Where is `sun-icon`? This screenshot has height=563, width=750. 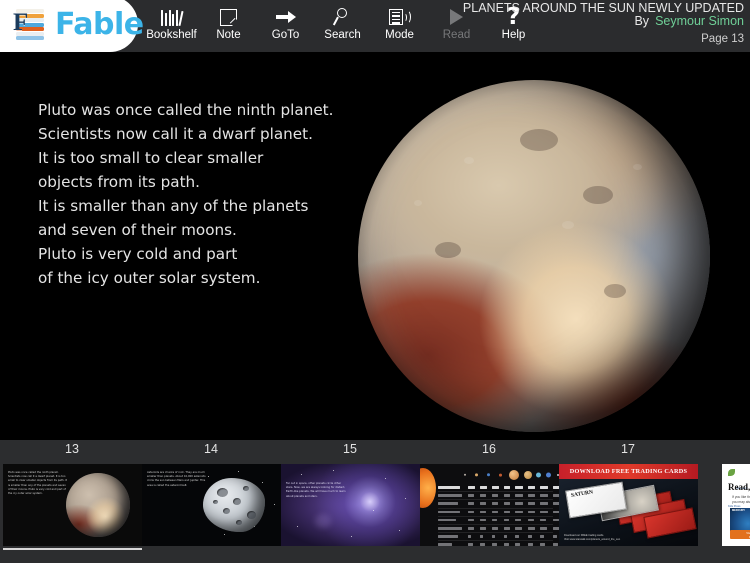 sun-icon is located at coordinates (428, 488).